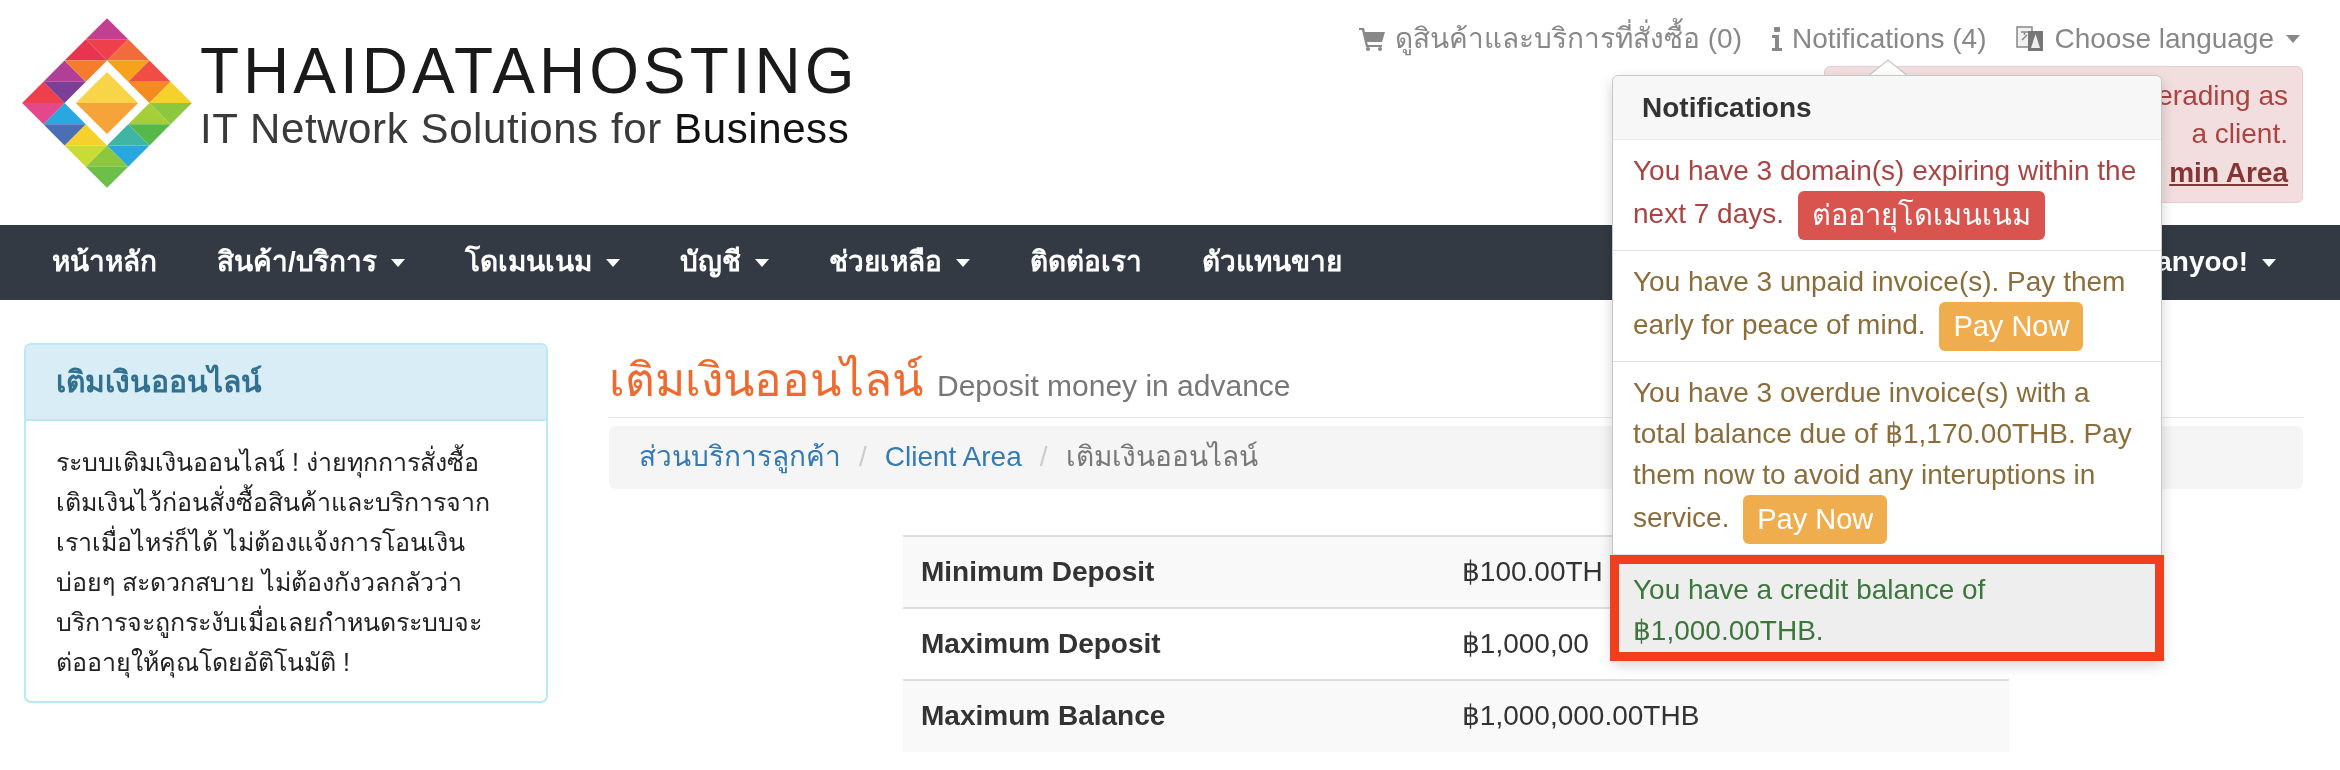  I want to click on panel-header: เติมเงินออนไลน์, so click(286, 383).